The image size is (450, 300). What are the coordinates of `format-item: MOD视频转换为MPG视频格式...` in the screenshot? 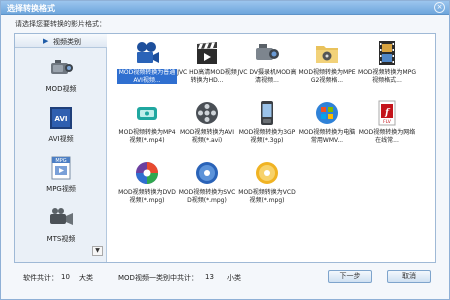 It's located at (387, 67).